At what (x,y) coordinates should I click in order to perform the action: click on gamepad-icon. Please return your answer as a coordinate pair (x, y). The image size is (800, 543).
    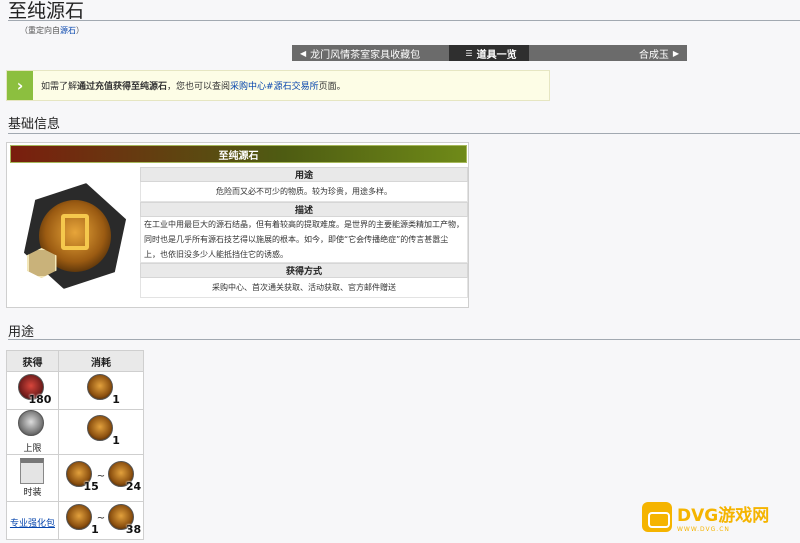
    Looking at the image, I should click on (657, 517).